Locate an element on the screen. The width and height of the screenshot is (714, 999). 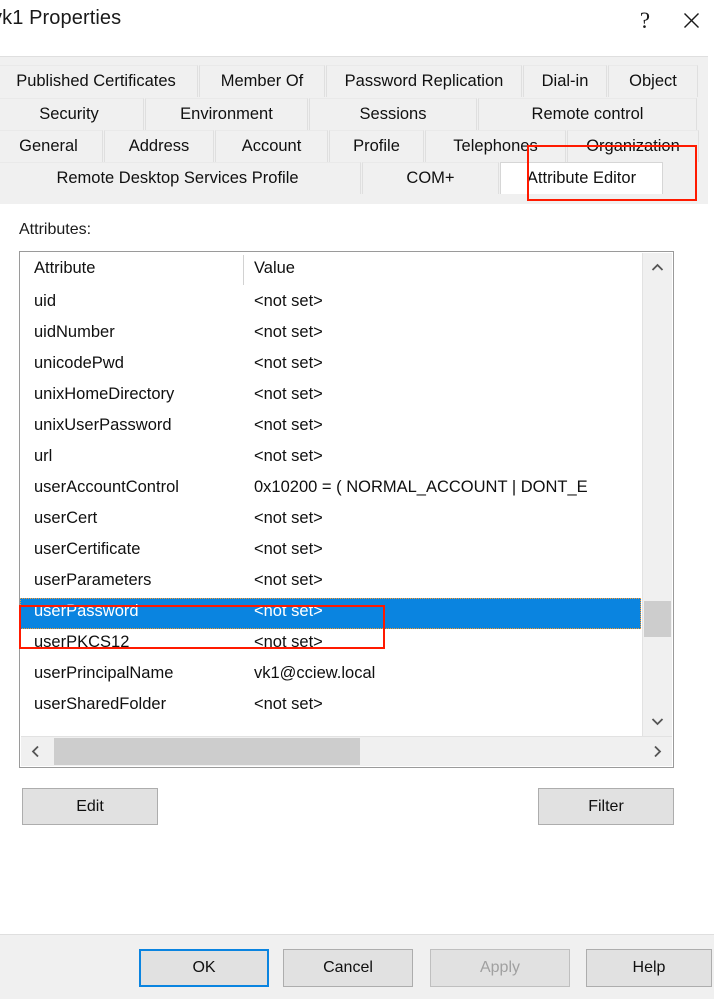
chevron-down-icon is located at coordinates (657, 722).